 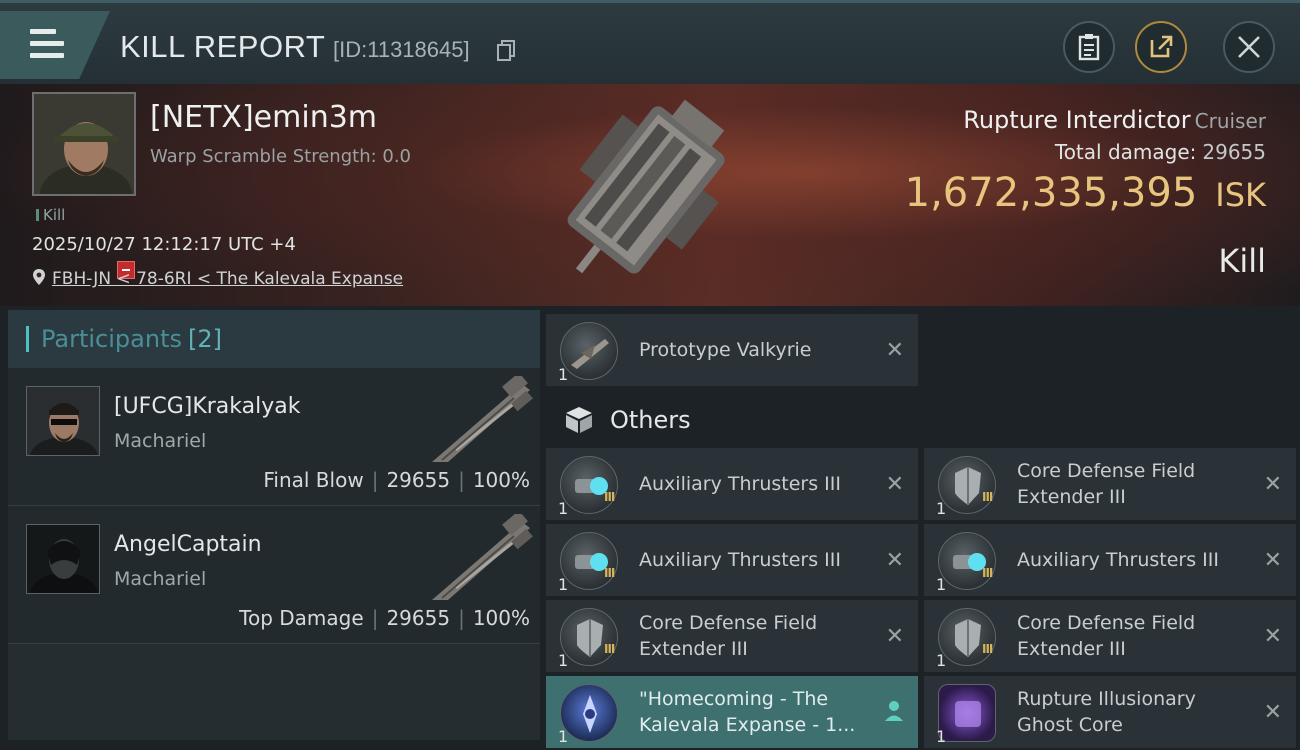 I want to click on participant-stats: Final Blow | 29655 | 100%, so click(x=396, y=480).